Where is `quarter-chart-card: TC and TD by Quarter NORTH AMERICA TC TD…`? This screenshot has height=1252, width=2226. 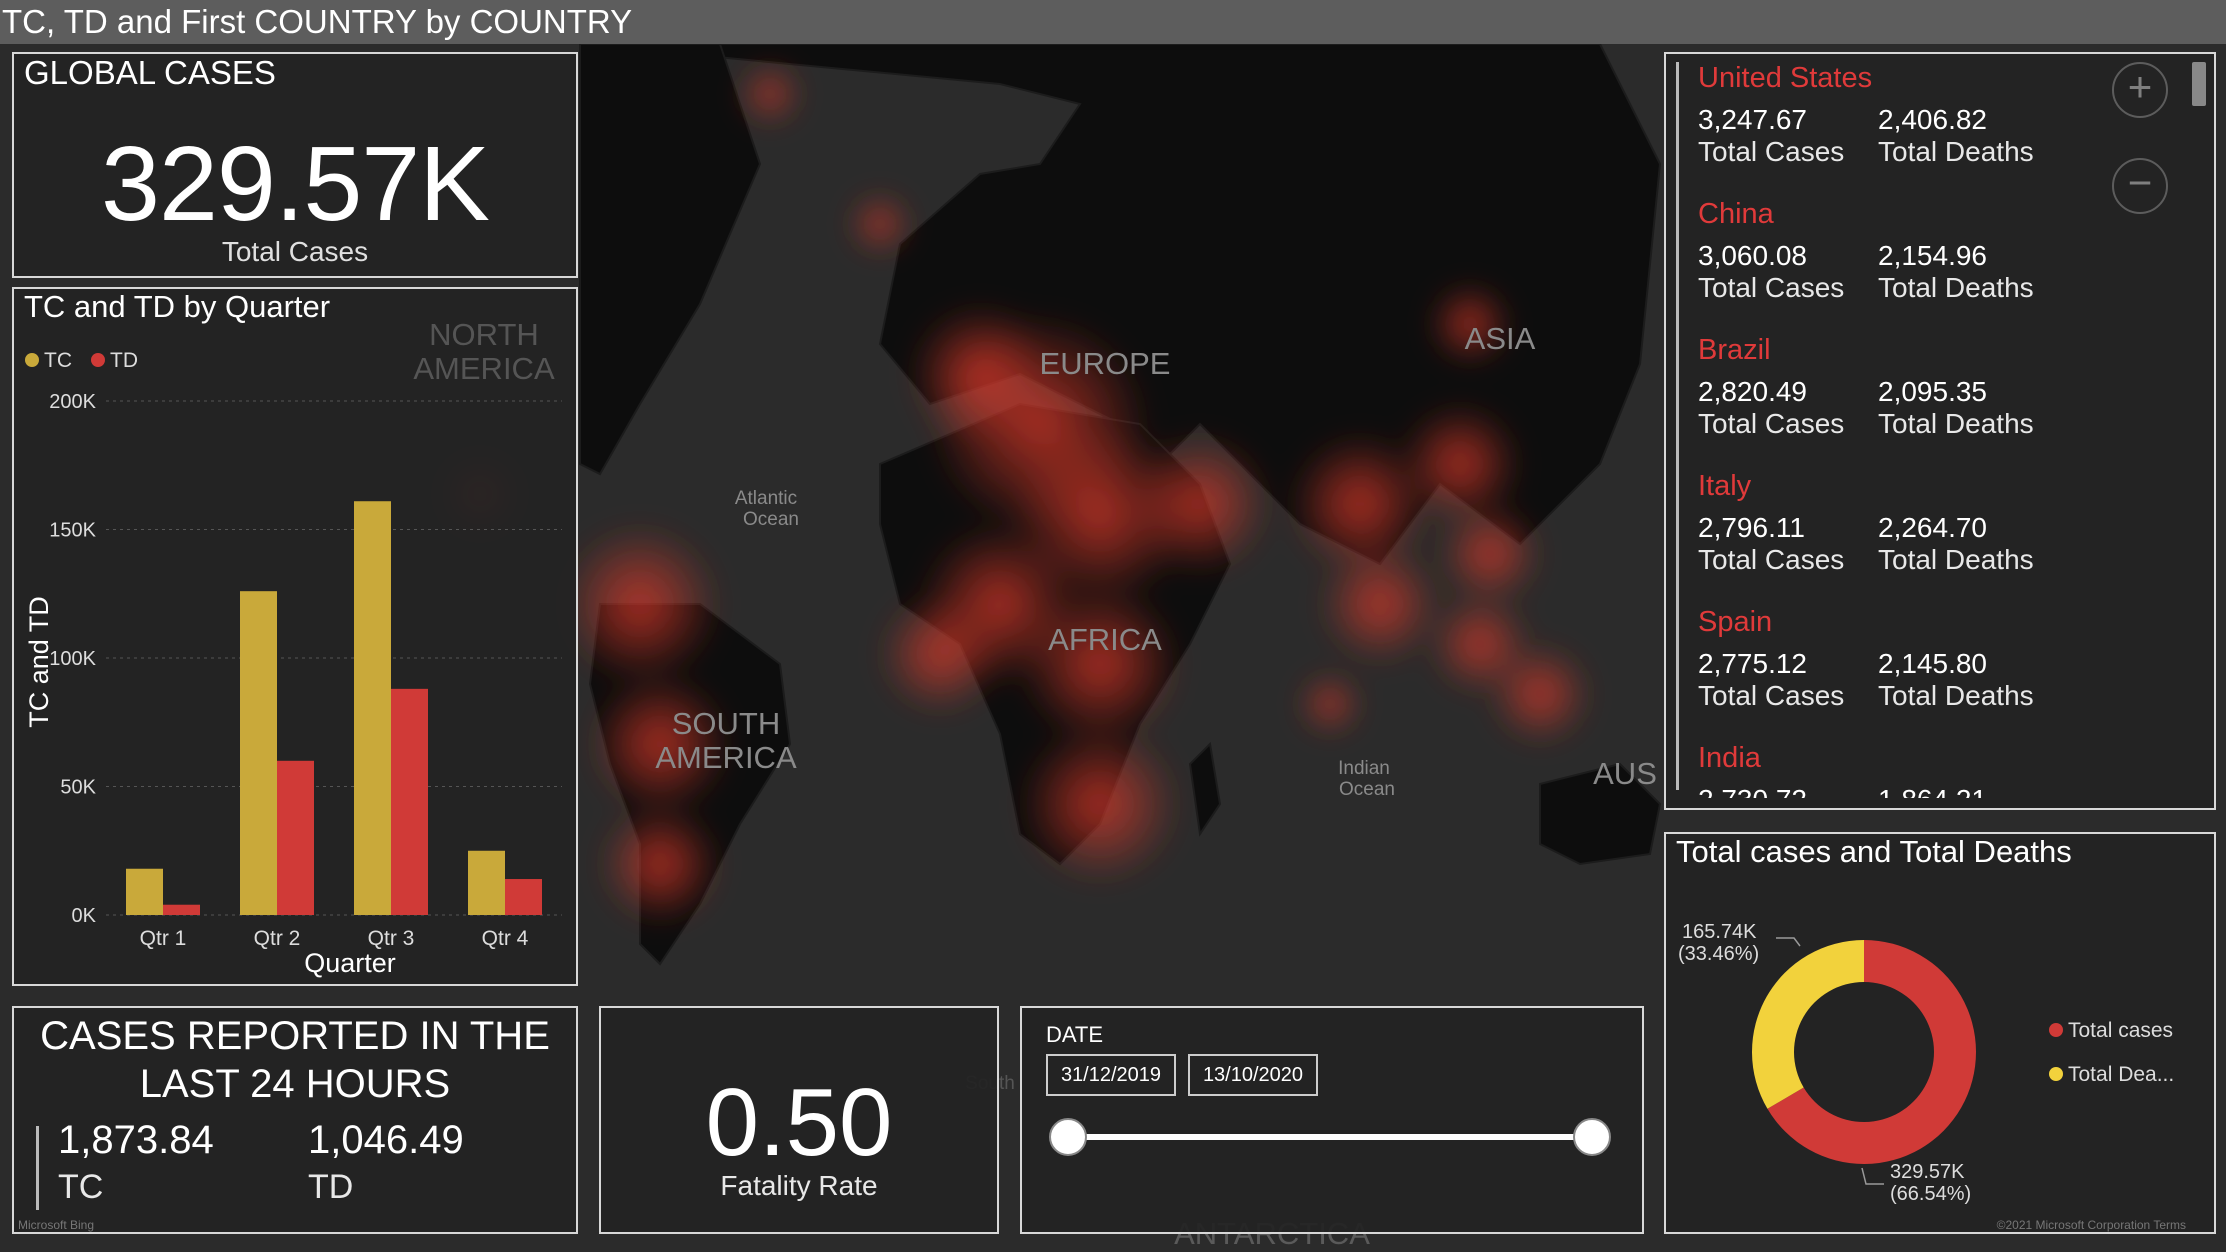 quarter-chart-card: TC and TD by Quarter NORTH AMERICA TC TD… is located at coordinates (295, 636).